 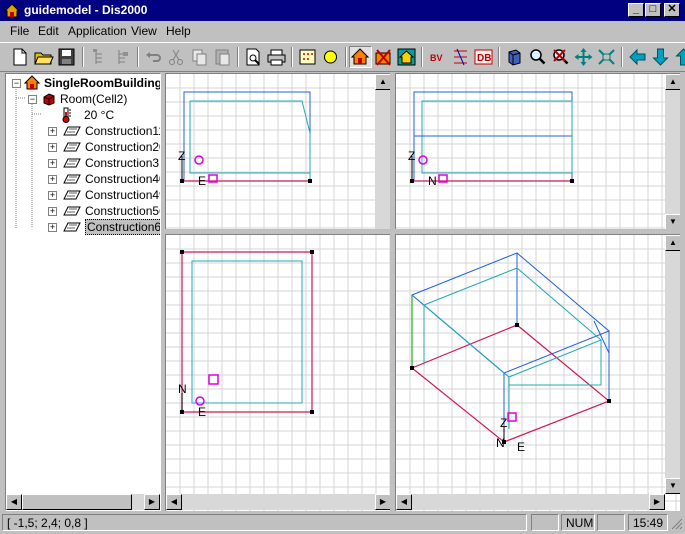 What do you see at coordinates (49, 99) in the screenshot?
I see `room-box-icon` at bounding box center [49, 99].